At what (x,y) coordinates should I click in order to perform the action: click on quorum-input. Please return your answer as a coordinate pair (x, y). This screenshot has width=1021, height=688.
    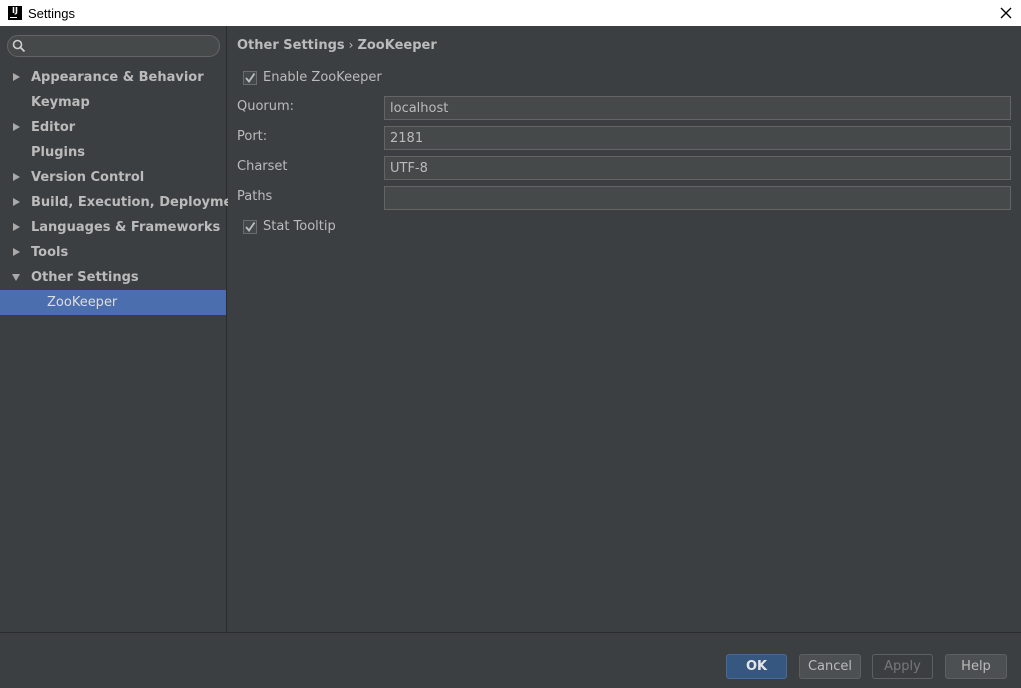
    Looking at the image, I should click on (697, 108).